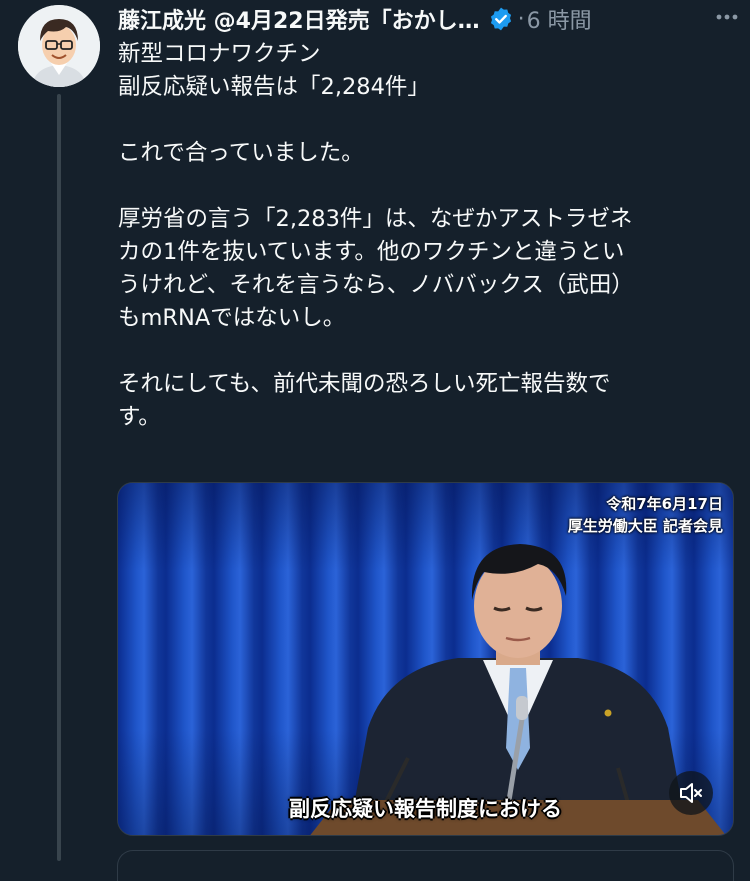 The height and width of the screenshot is (881, 750). I want to click on post-header: 藤江成光 @4月22日発売「おかし… · 6 時間, so click(428, 19).